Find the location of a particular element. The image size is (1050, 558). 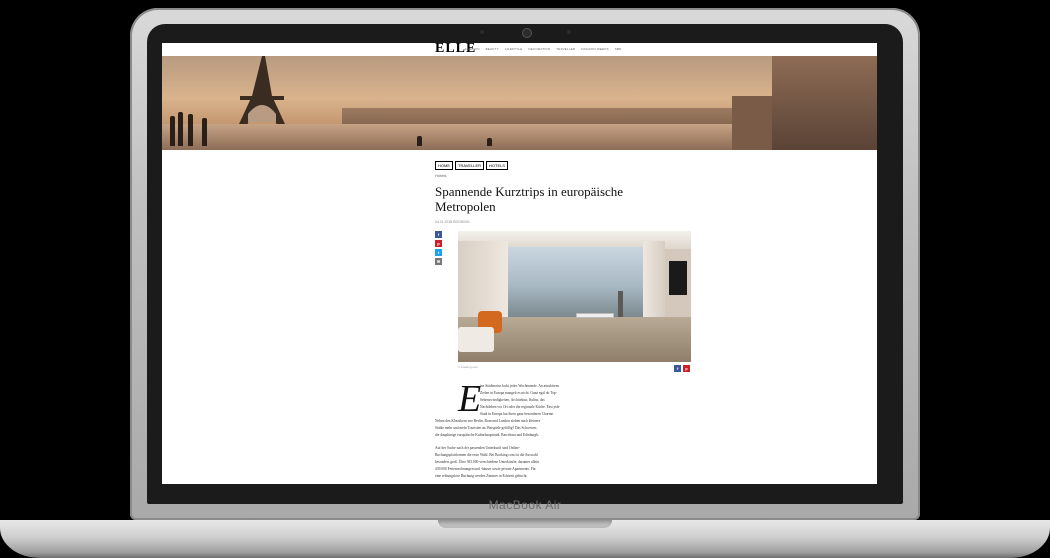

breadcrumb-traveller: TRAVELLER is located at coordinates (470, 165).